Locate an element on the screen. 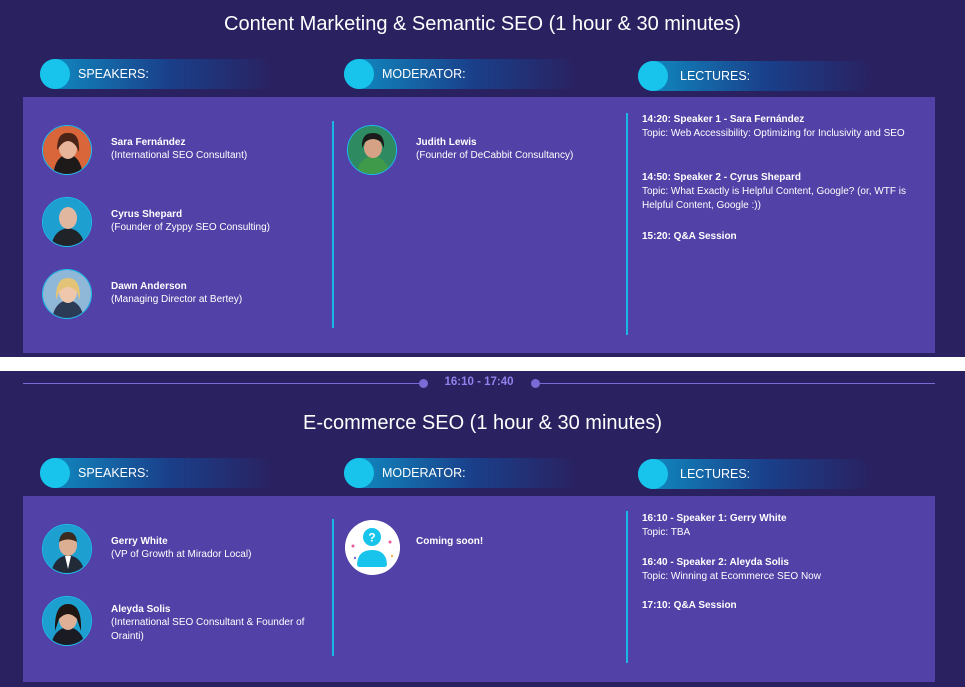  lecture-topic: Topic: Winning at Ecommerce SEO Now is located at coordinates (731, 576).